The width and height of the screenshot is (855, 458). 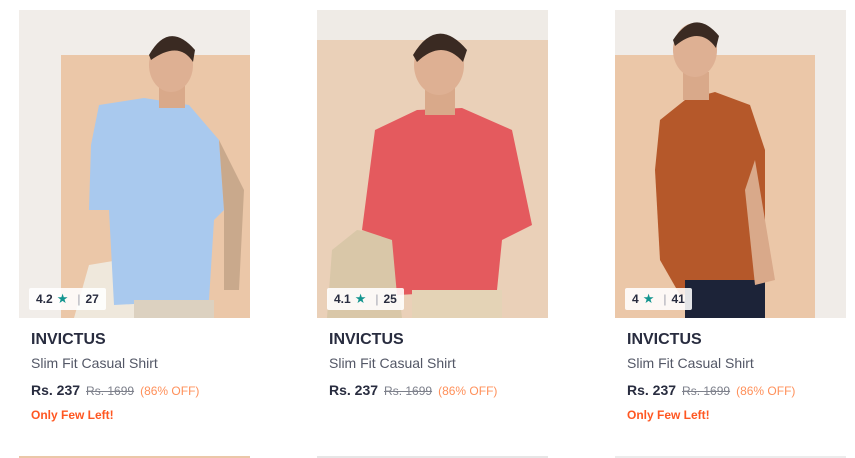 I want to click on rating-badge: 4 ★ | 41, so click(x=658, y=299).